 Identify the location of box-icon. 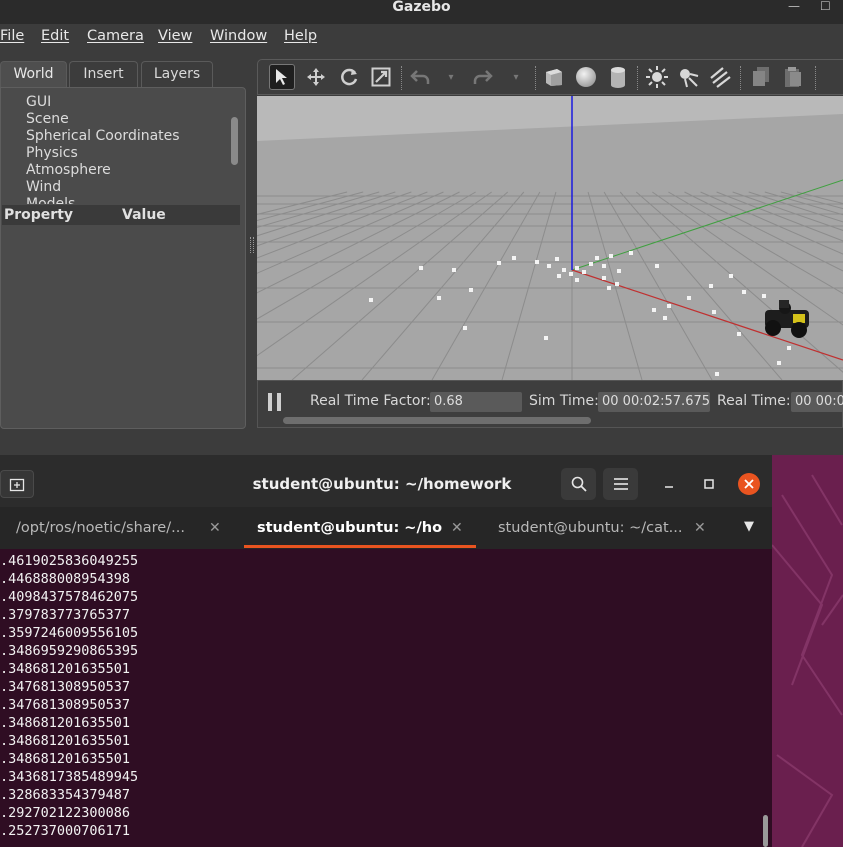
(554, 77).